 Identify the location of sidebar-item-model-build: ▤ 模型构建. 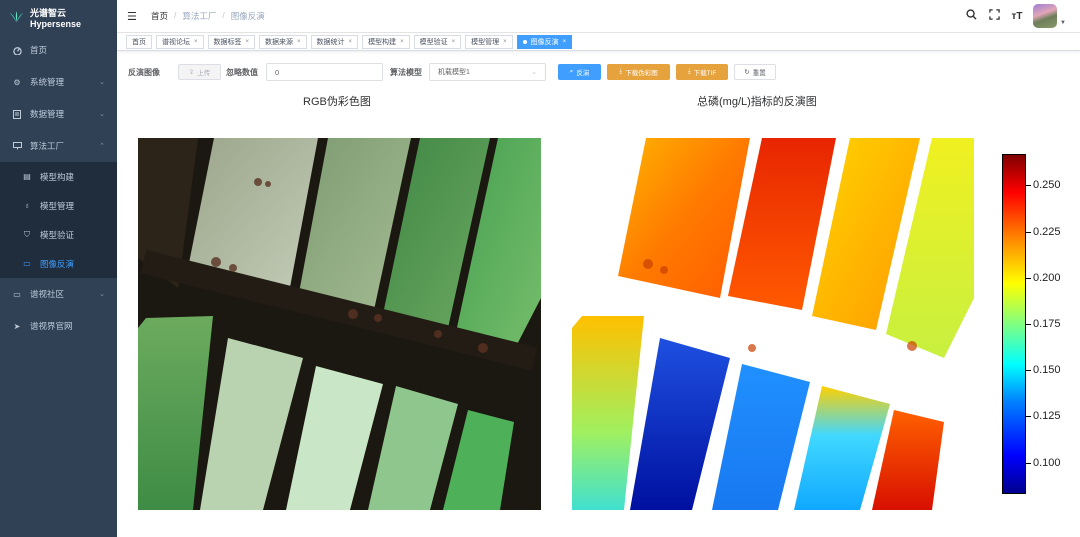
(58, 176).